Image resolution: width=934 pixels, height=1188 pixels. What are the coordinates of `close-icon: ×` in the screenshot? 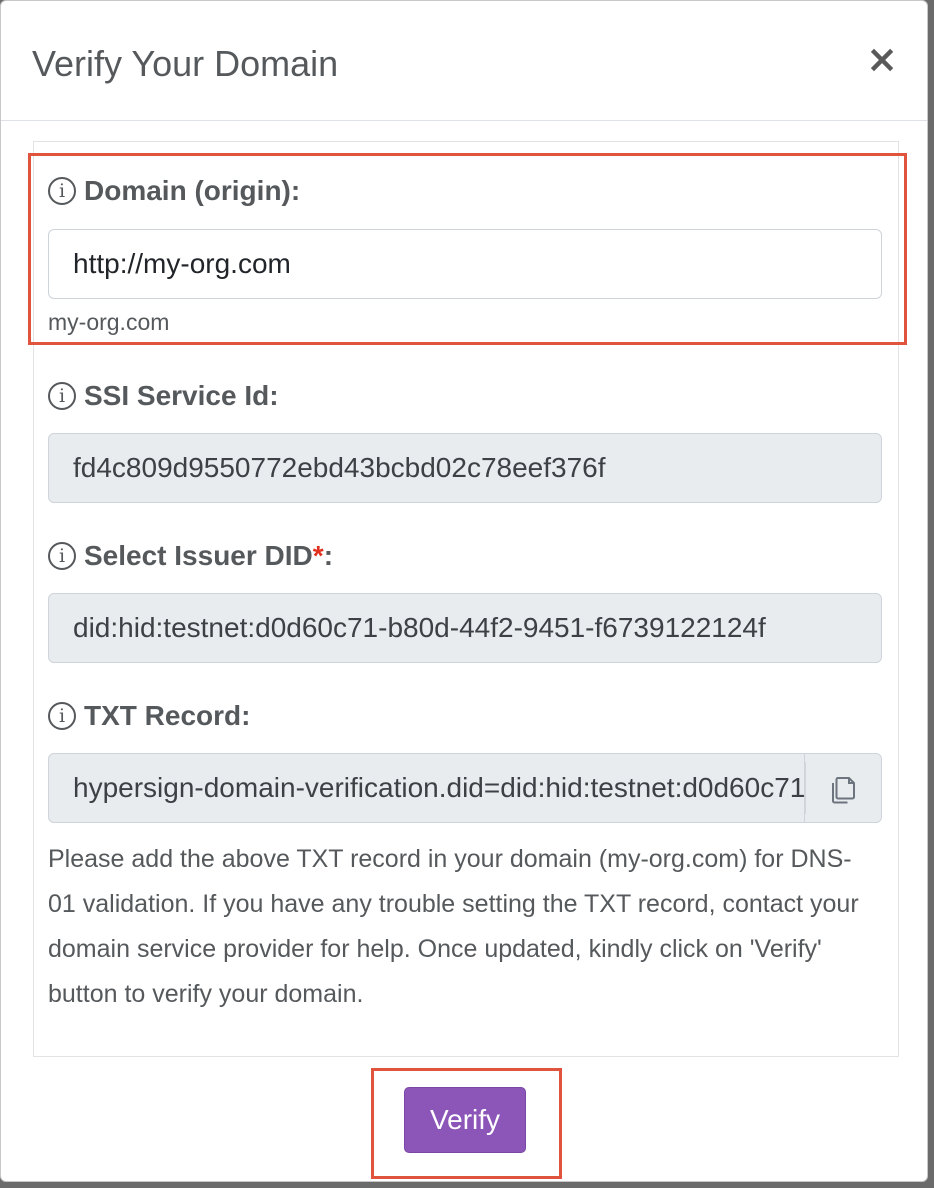 It's located at (882, 59).